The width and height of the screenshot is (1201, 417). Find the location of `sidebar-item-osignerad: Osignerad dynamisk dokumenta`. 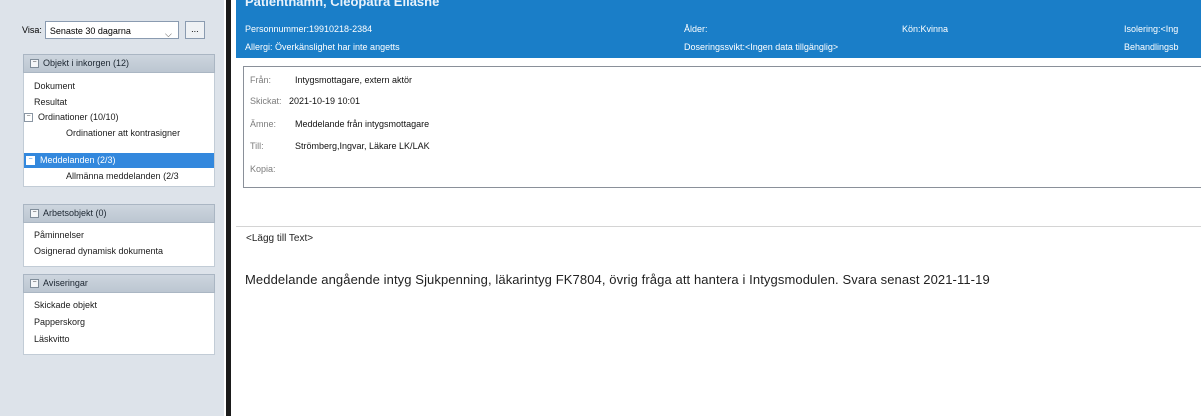

sidebar-item-osignerad: Osignerad dynamisk dokumenta is located at coordinates (98, 251).